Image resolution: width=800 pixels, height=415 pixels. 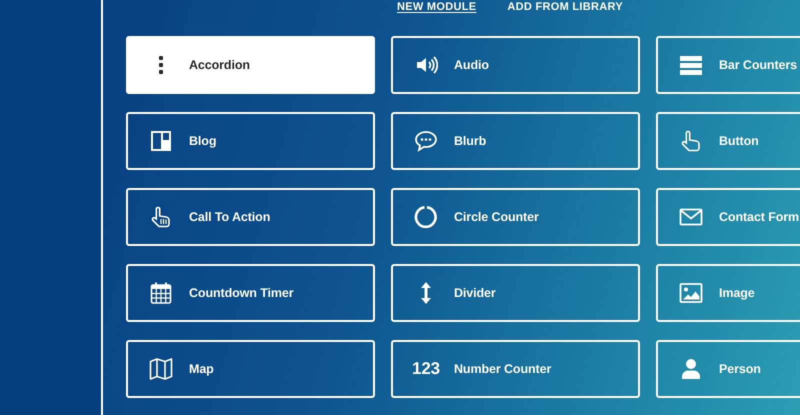 I want to click on calendar-icon, so click(x=161, y=293).